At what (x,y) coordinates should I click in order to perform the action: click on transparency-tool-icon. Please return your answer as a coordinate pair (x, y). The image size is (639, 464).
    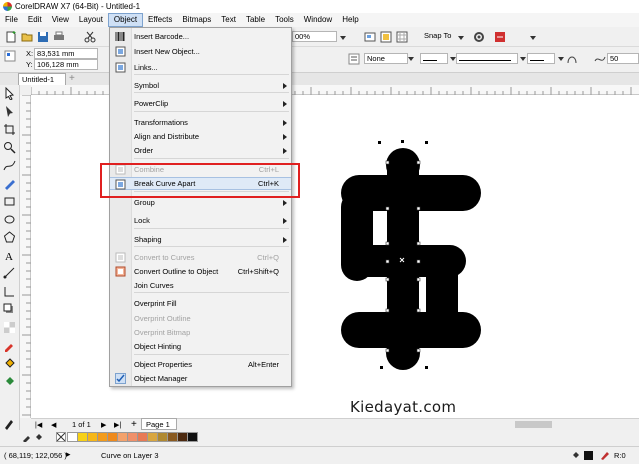
    Looking at the image, I should click on (9, 327).